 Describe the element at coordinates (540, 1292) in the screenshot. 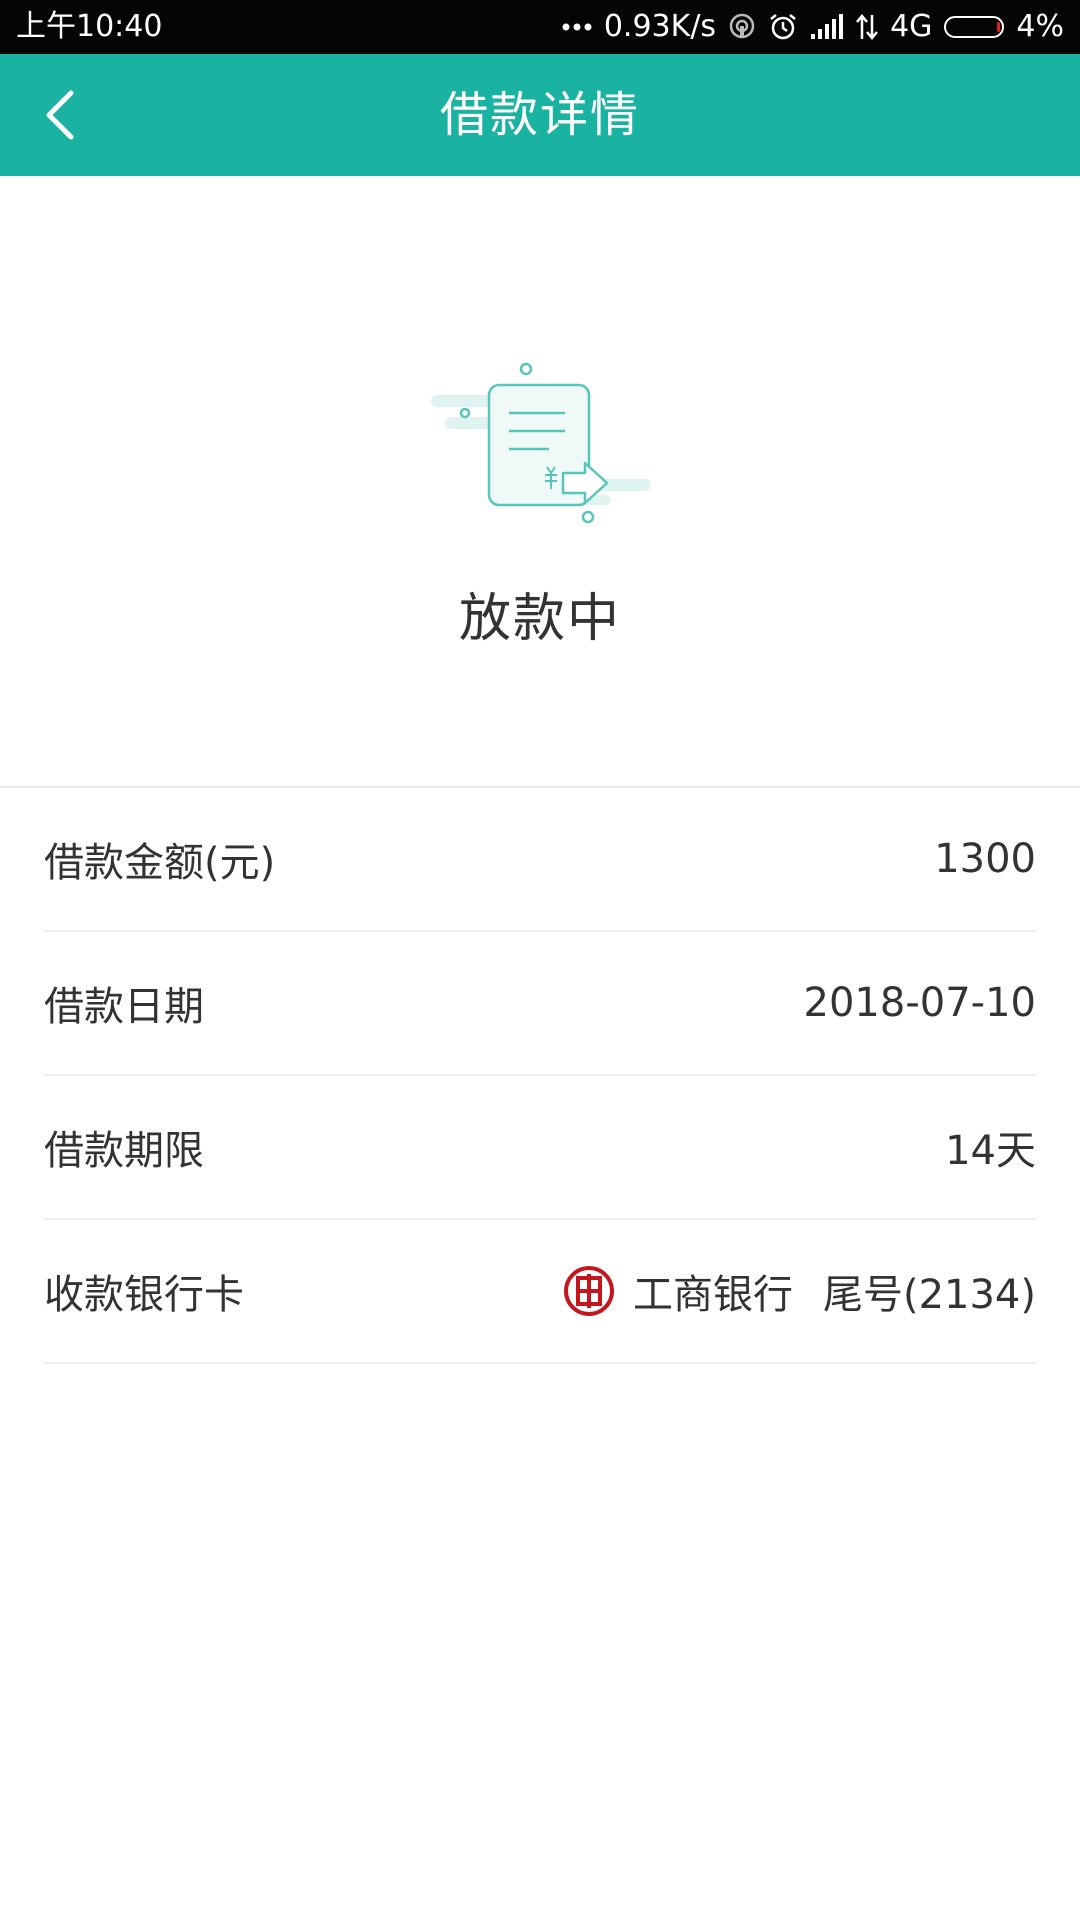

I see `receiving-bank-card-row: 收款银行卡 工商银行 尾号(2134)` at that location.